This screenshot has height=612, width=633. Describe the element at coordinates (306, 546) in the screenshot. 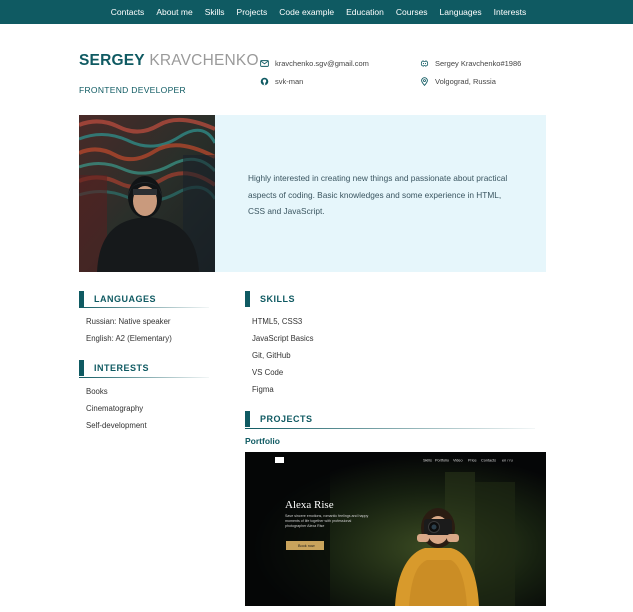

I see `preview-book-button: Book now` at that location.